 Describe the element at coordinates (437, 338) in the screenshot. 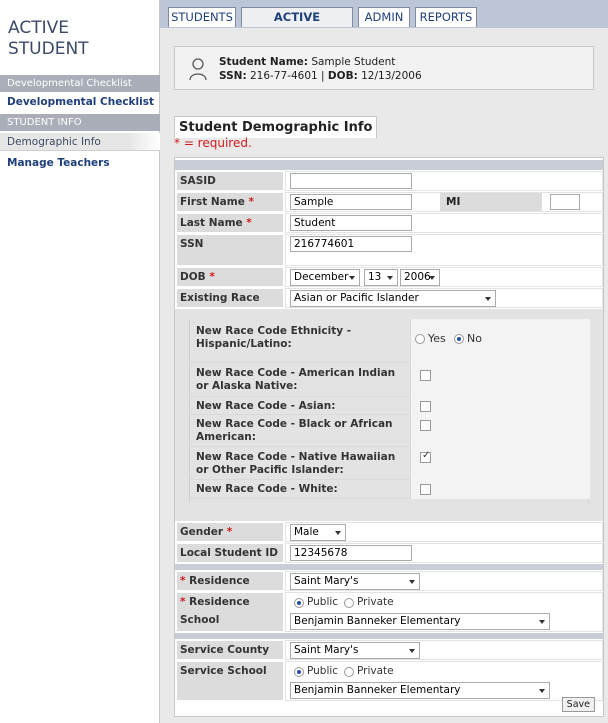

I see `hispanic-yes-label: Yes` at that location.